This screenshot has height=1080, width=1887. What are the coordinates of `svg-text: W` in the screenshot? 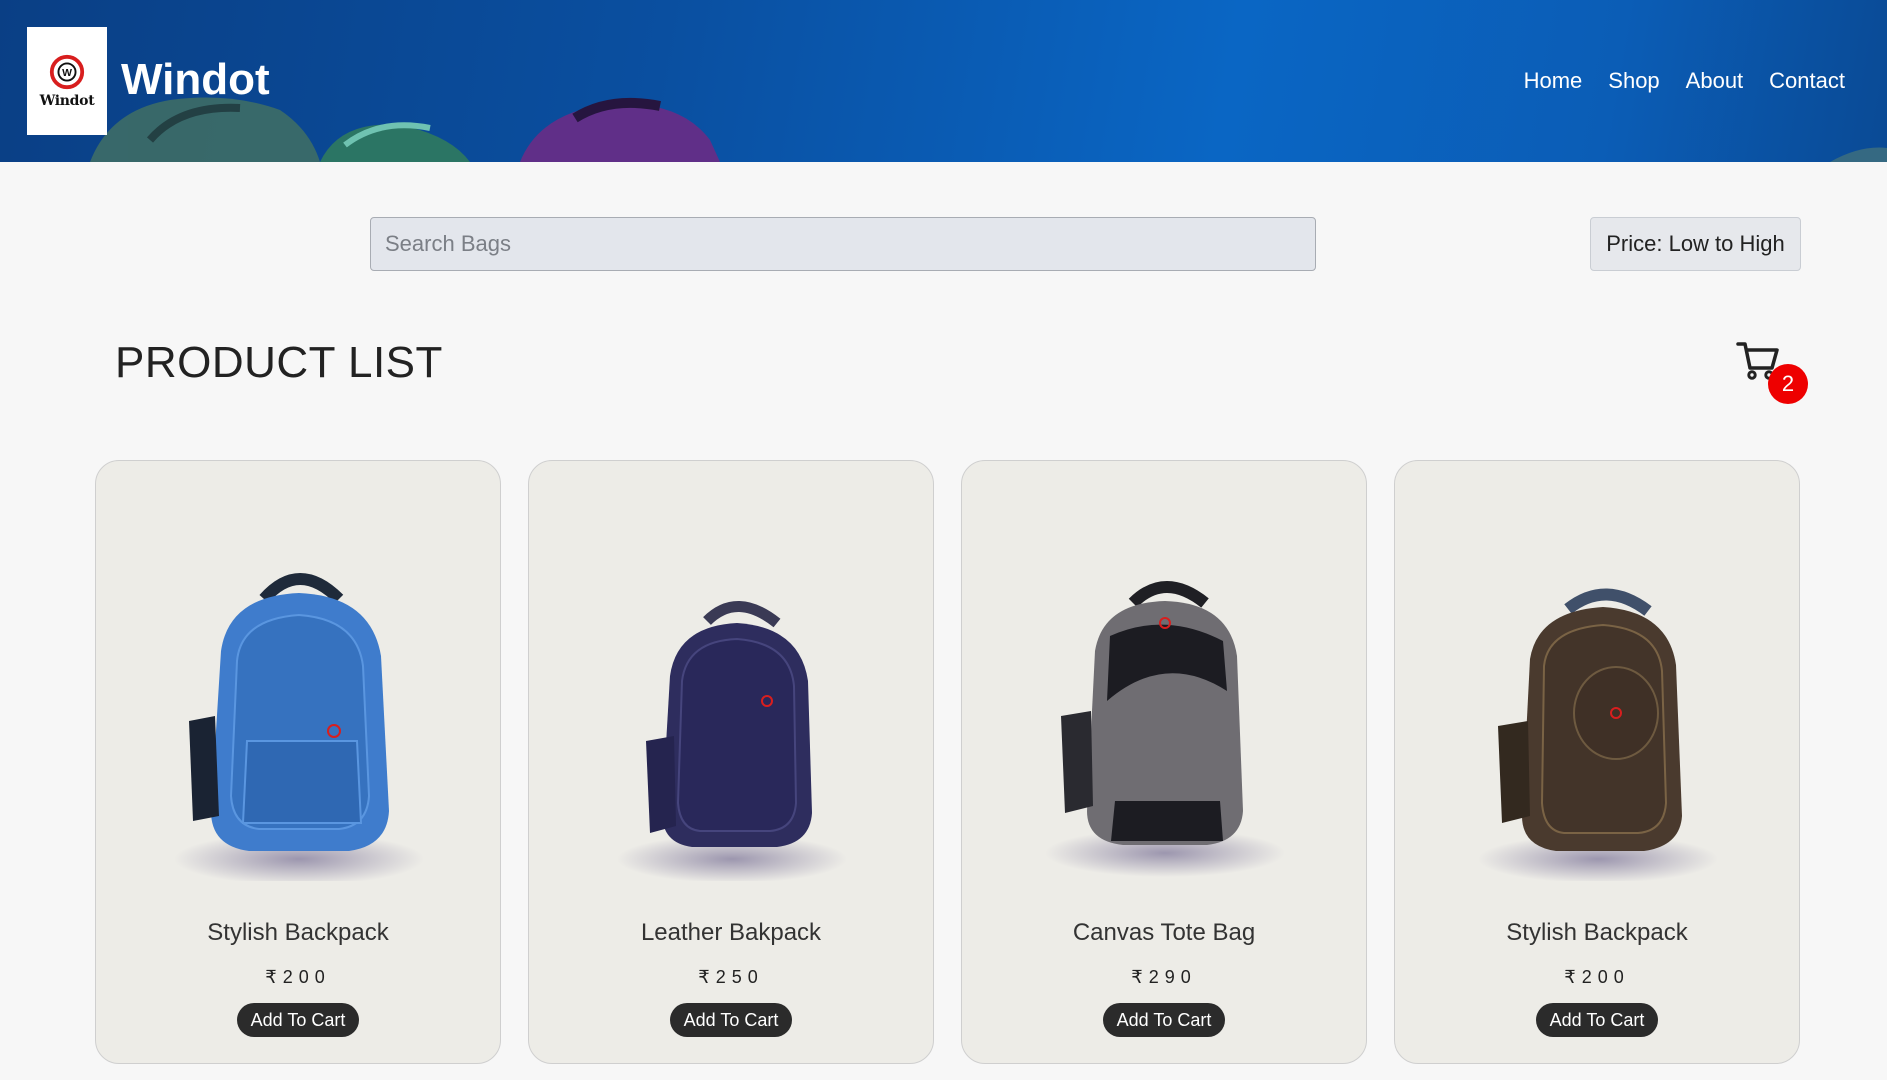 It's located at (67, 73).